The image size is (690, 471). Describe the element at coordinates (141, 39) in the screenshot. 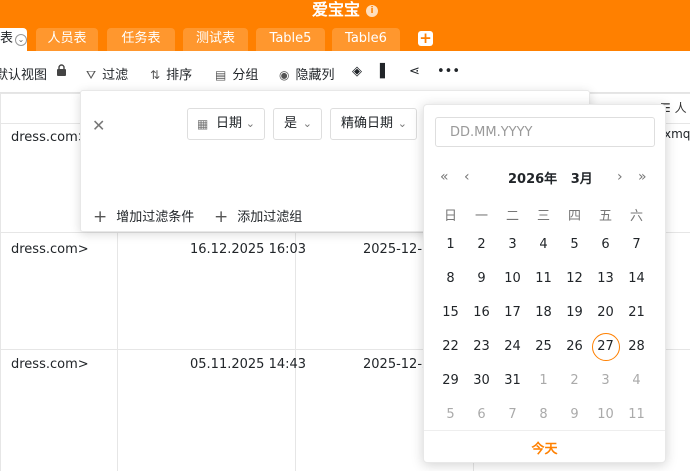

I see `tab-tasks: 任务表` at that location.